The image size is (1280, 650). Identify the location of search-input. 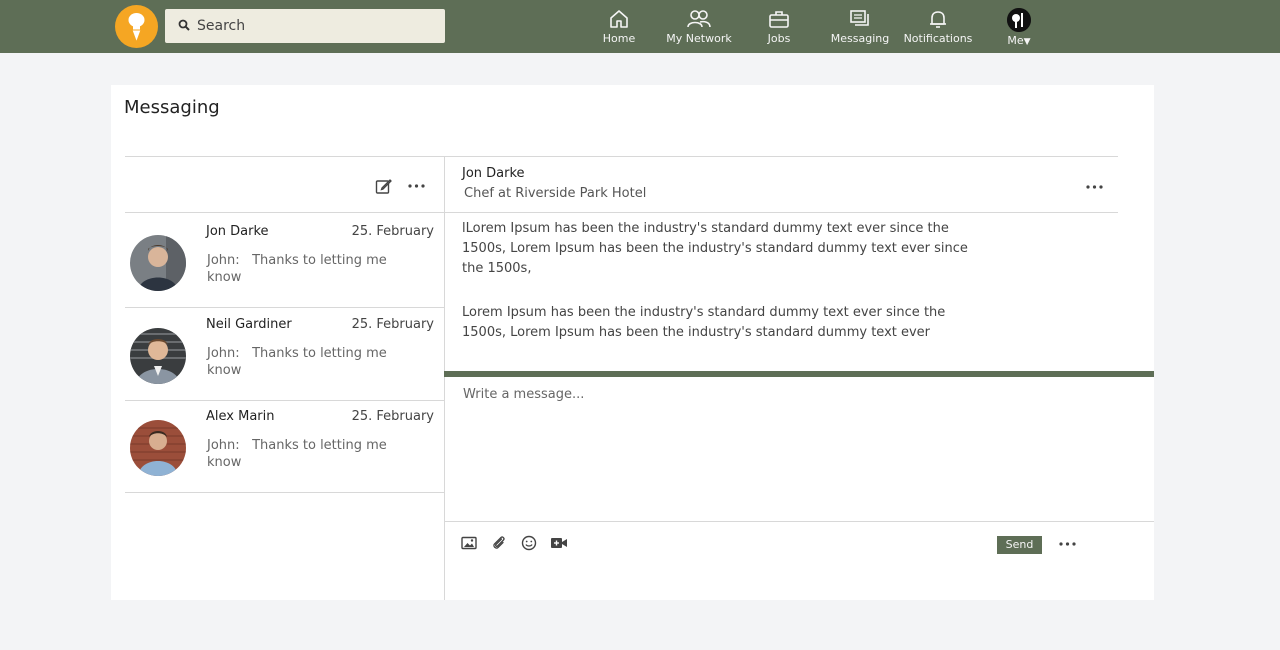
(317, 26).